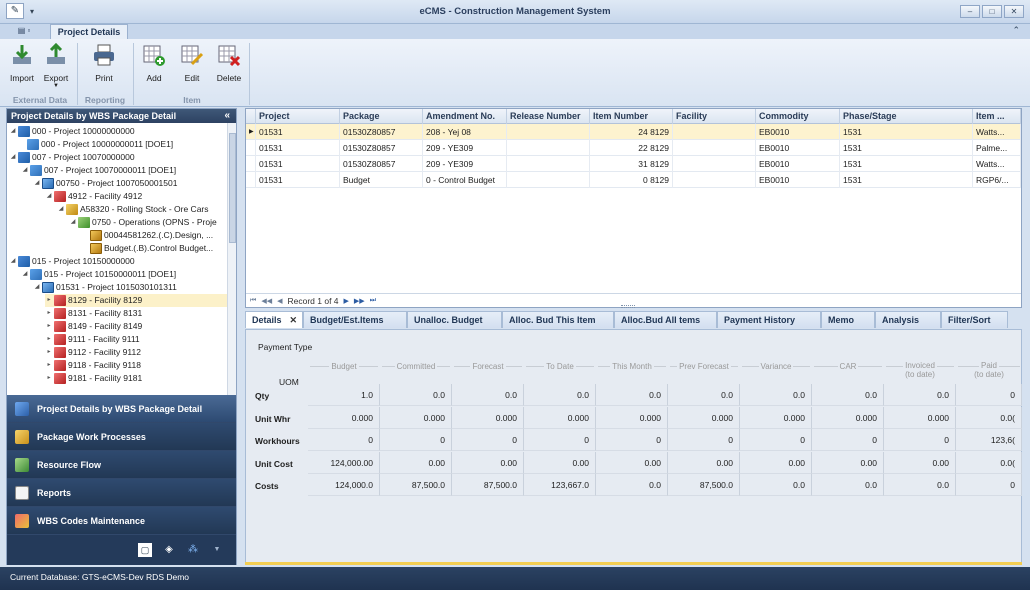  Describe the element at coordinates (99, 144) in the screenshot. I see `tree-node: 000 - Project 10000000011 [DOE1]` at that location.